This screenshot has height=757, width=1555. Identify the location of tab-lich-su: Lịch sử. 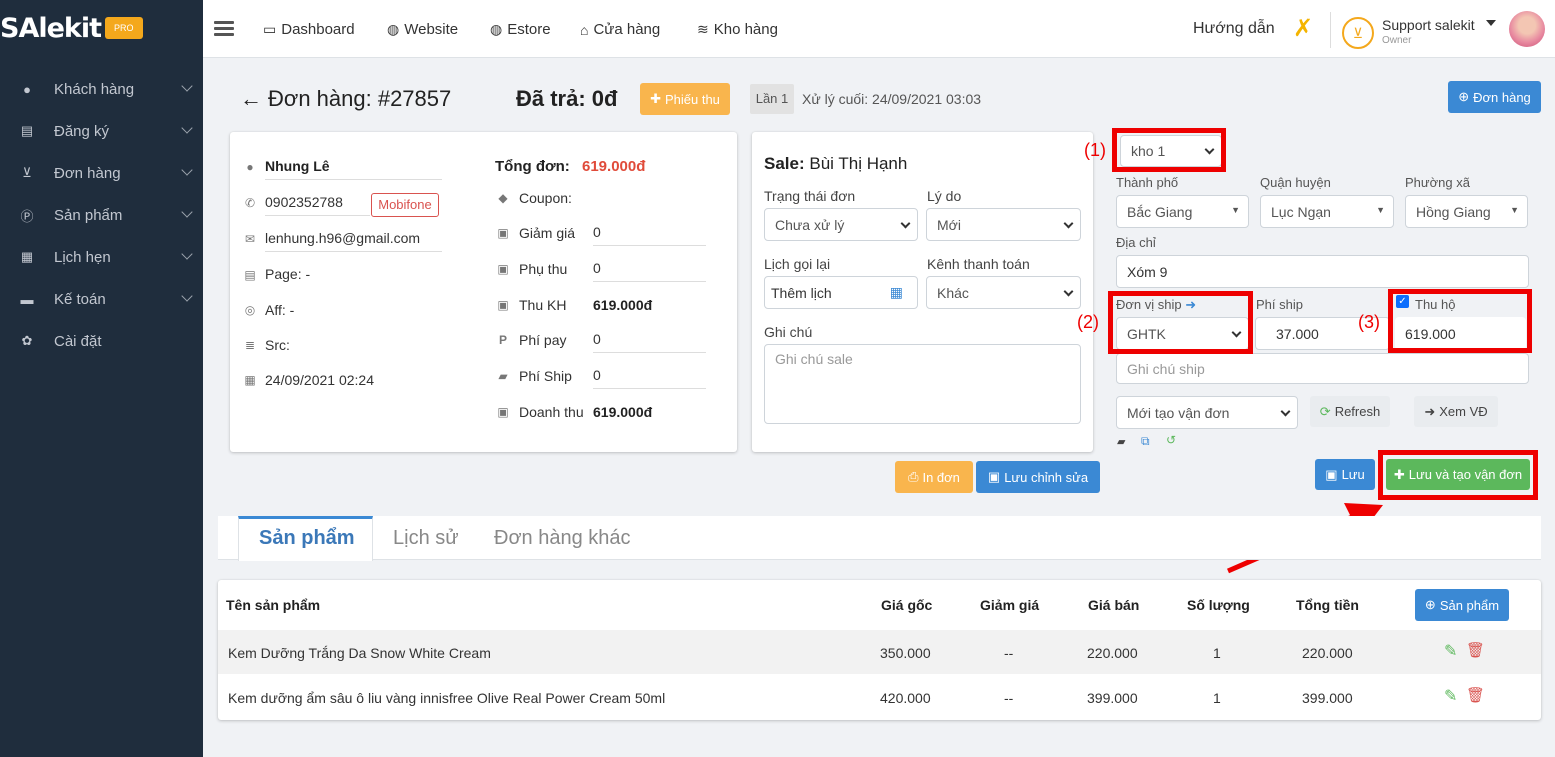
(426, 538).